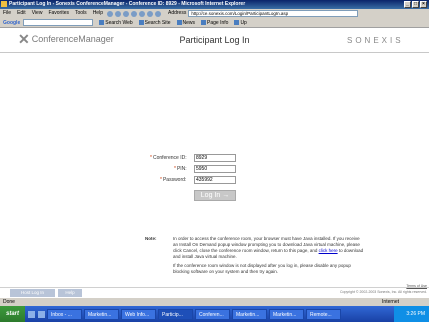  I want to click on search-site-button: Search Site, so click(154, 22).